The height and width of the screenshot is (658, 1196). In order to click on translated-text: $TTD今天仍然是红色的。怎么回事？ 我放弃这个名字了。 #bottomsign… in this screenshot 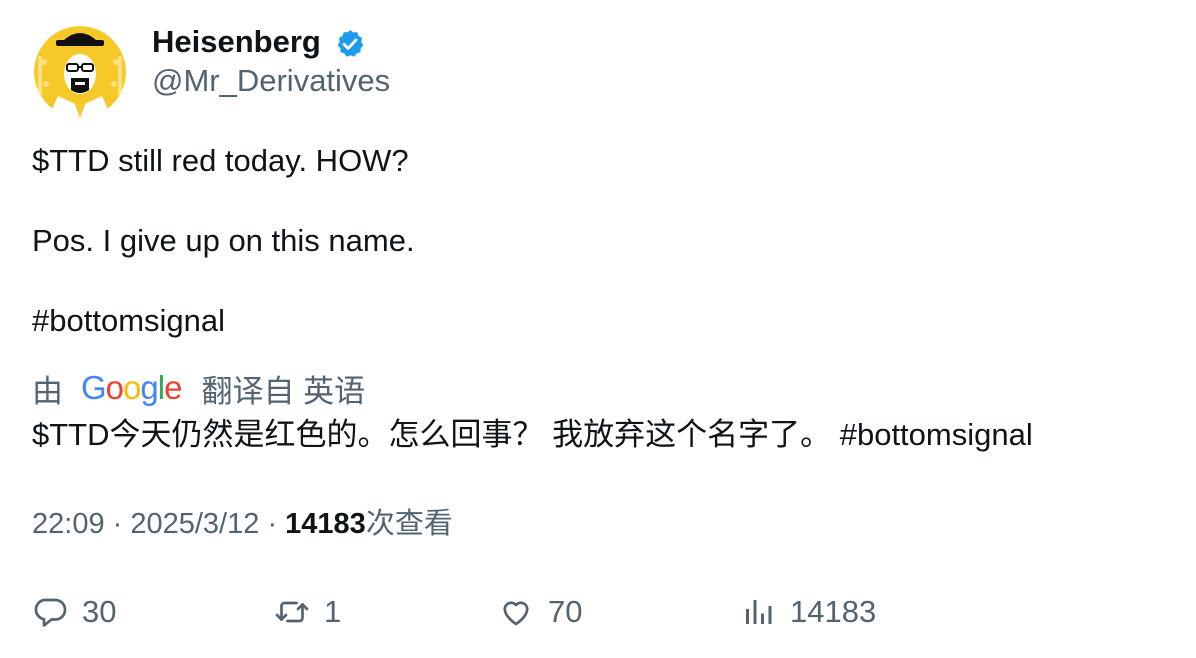, I will do `click(532, 434)`.